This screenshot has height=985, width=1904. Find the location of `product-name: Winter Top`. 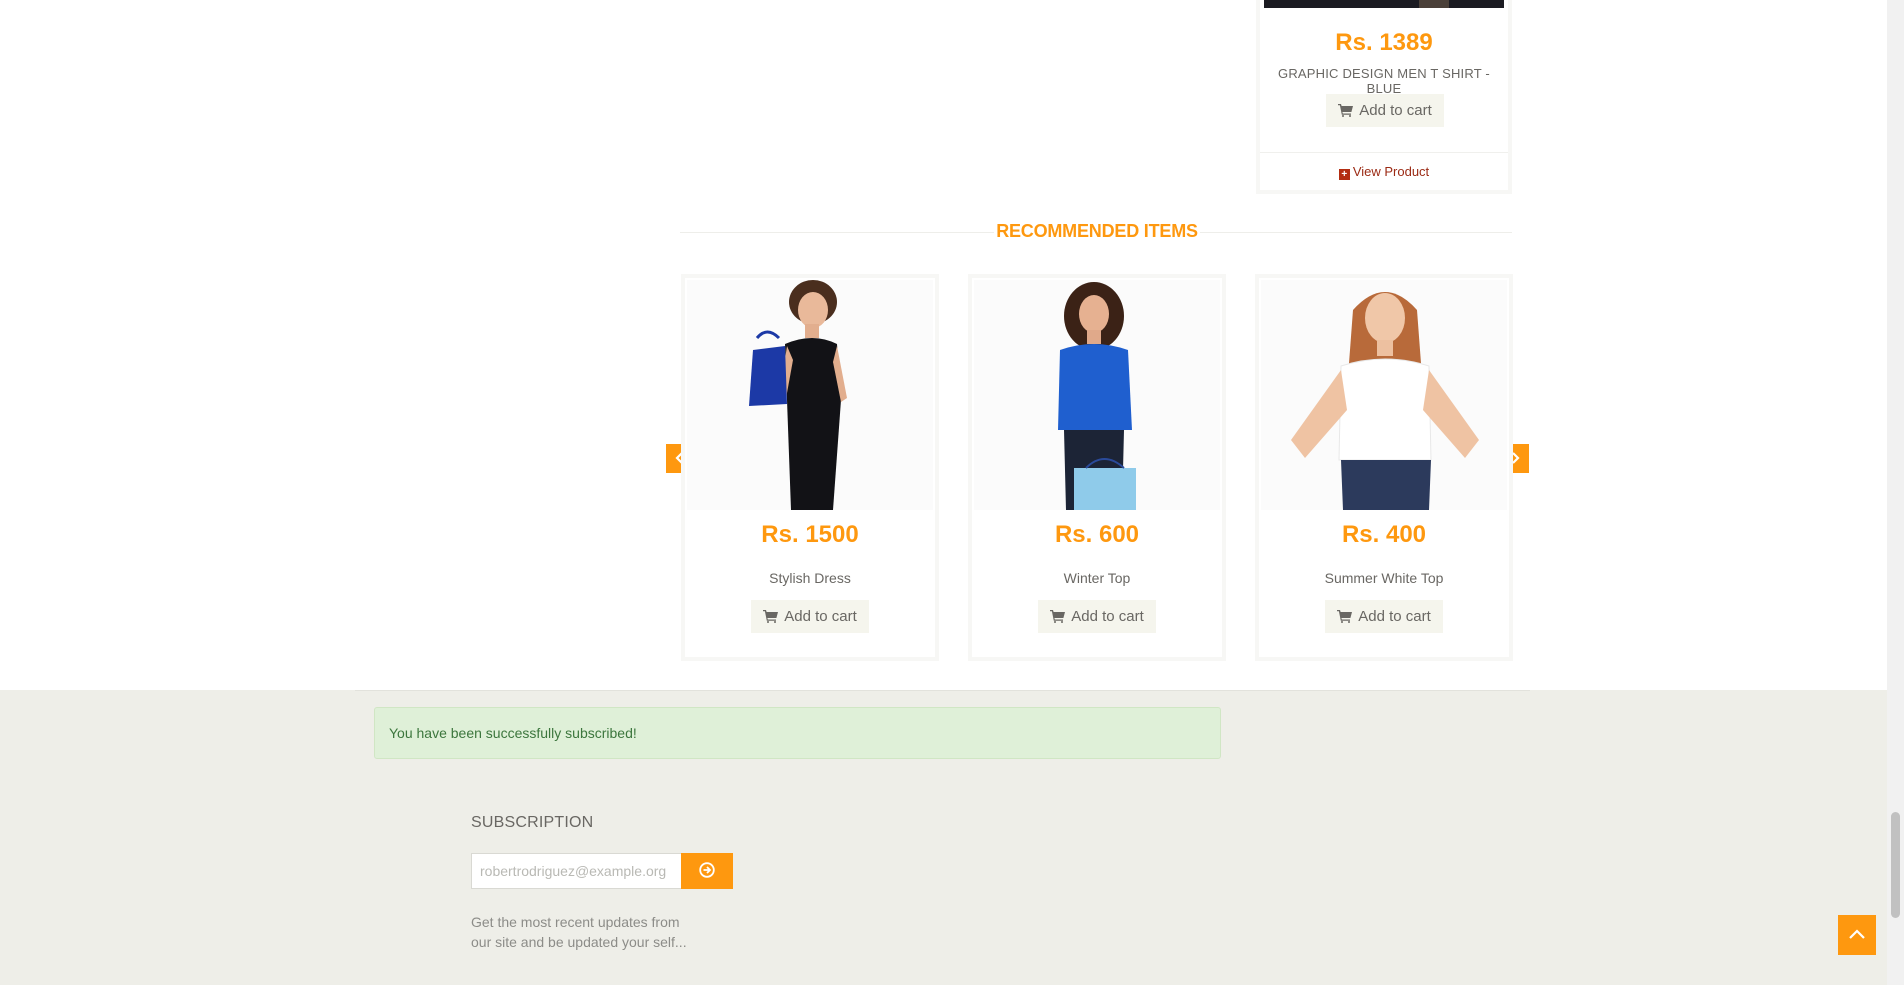

product-name: Winter Top is located at coordinates (1097, 578).